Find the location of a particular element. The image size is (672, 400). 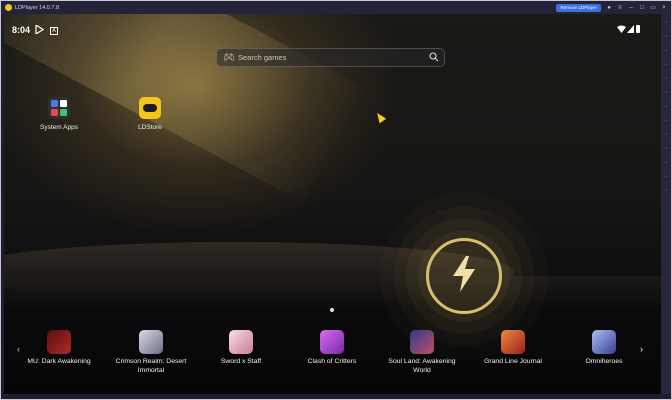

page-indicator is located at coordinates (332, 310).